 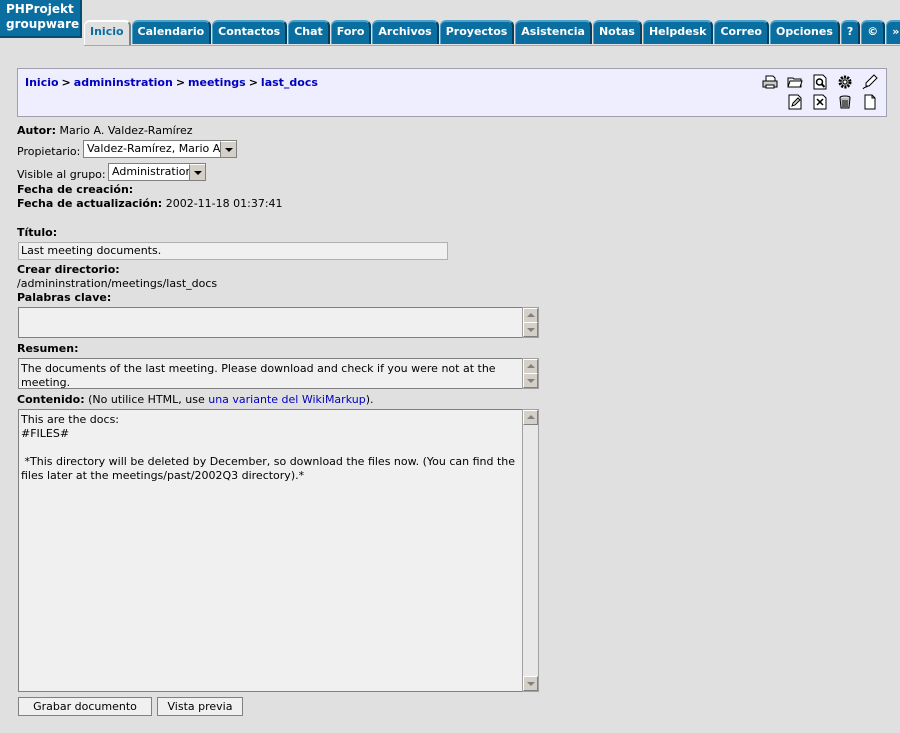 What do you see at coordinates (123, 82) in the screenshot?
I see `breadcrumb-admininstration: admininstration` at bounding box center [123, 82].